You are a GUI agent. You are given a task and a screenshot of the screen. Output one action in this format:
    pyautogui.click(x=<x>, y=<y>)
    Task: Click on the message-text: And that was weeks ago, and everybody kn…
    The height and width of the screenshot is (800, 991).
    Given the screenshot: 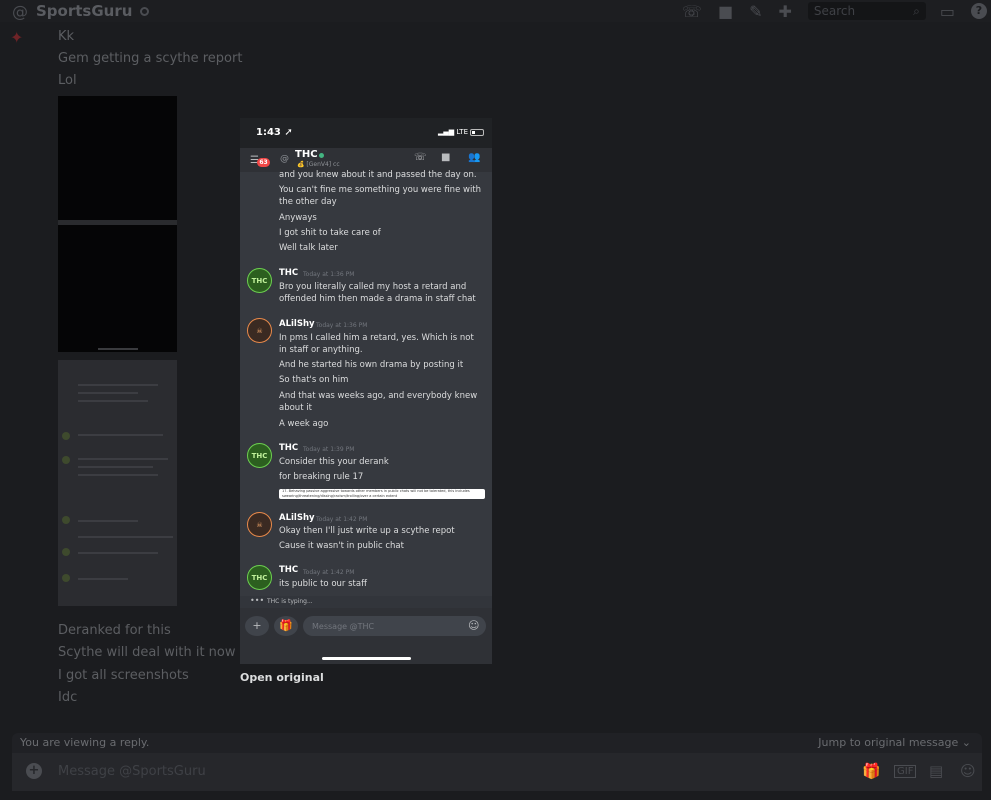 What is the action you would take?
    pyautogui.click(x=378, y=402)
    